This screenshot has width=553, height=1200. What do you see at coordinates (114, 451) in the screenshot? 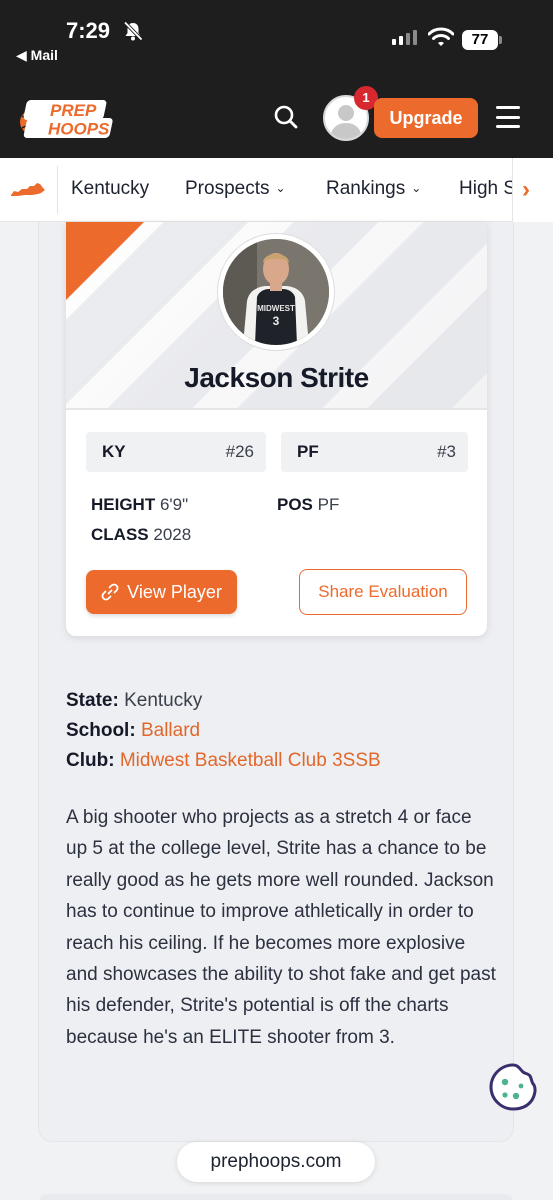
I see `state-abbr: KY` at bounding box center [114, 451].